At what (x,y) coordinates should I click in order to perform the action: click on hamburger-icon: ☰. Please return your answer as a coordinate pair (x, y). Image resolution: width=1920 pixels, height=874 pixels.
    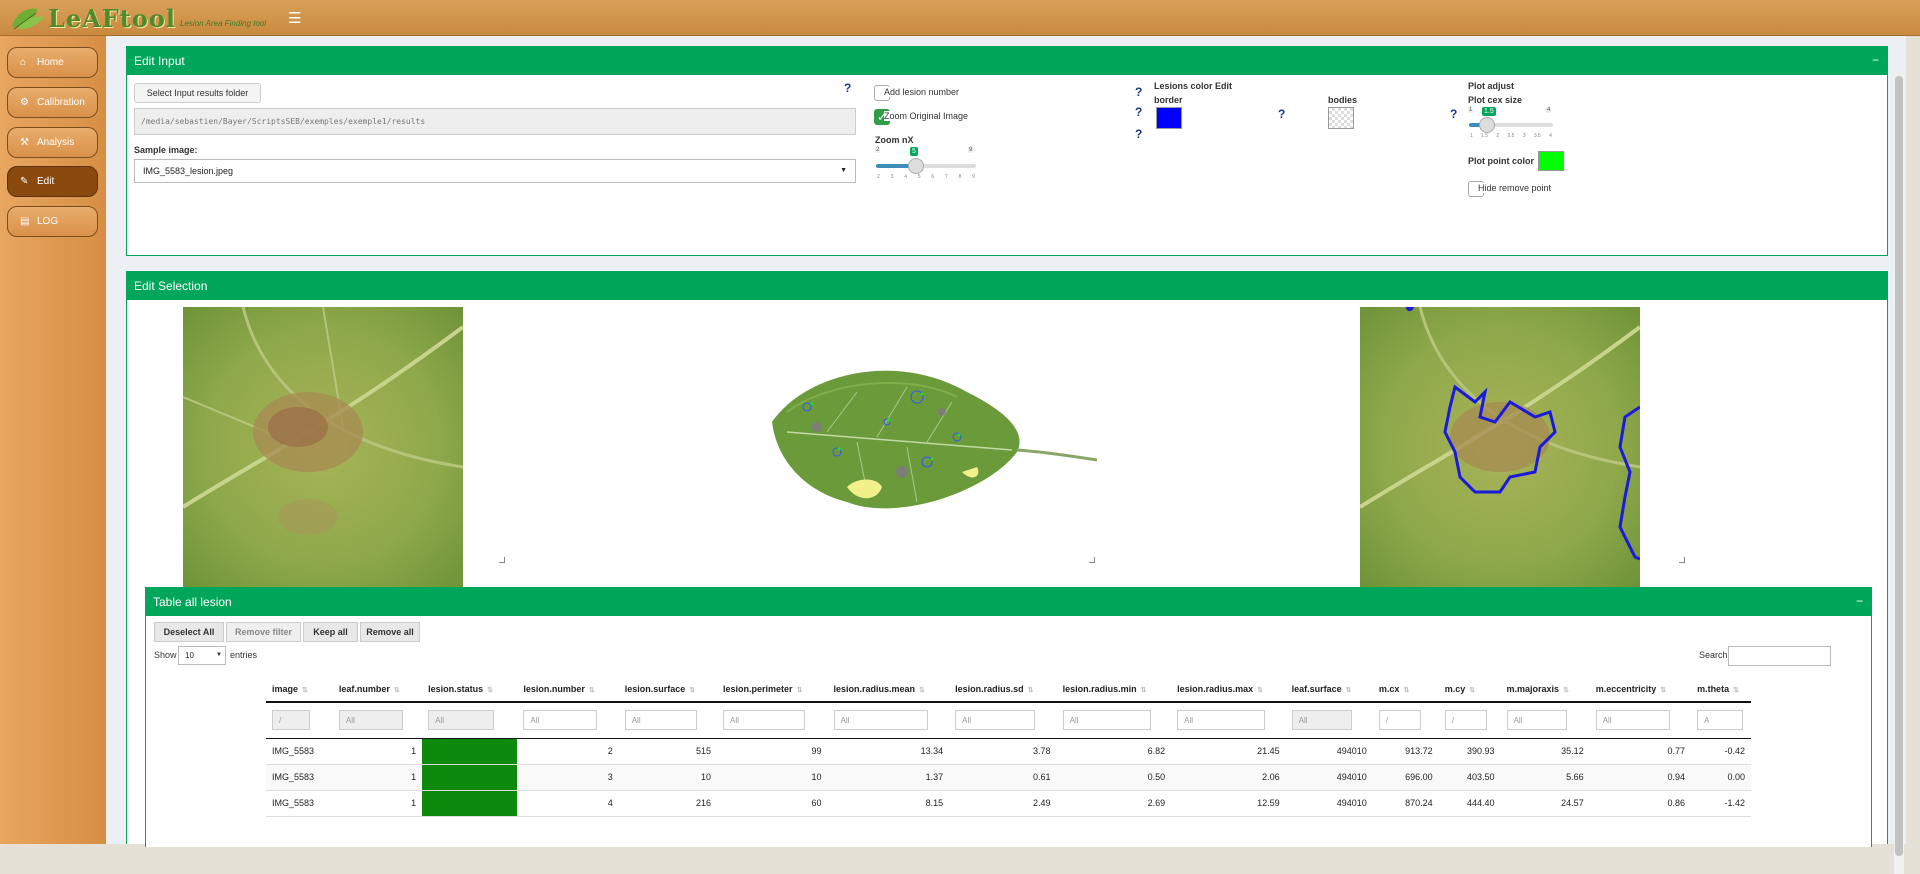
    Looking at the image, I should click on (294, 18).